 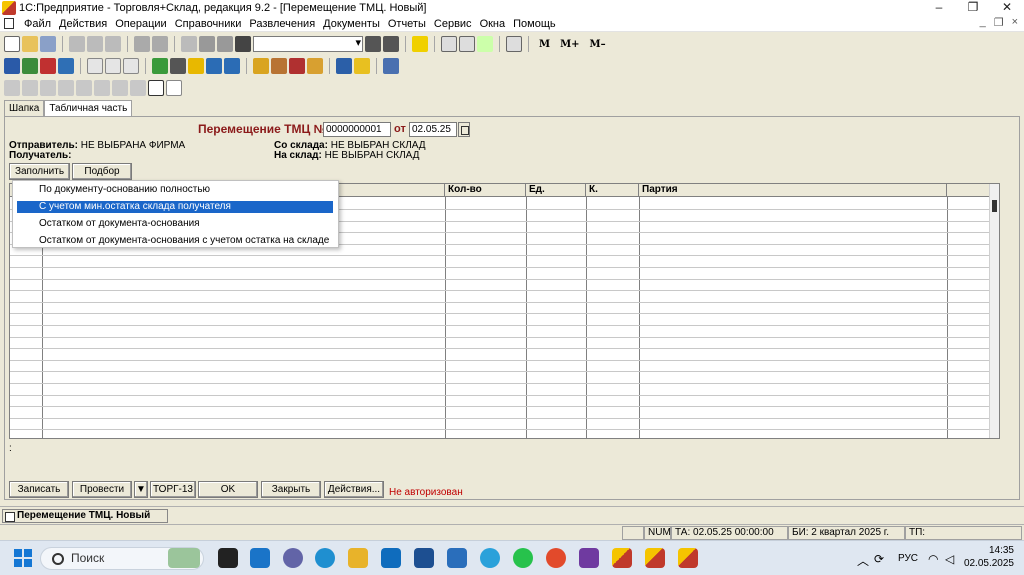 I want to click on directory-icon, so click(x=66, y=66).